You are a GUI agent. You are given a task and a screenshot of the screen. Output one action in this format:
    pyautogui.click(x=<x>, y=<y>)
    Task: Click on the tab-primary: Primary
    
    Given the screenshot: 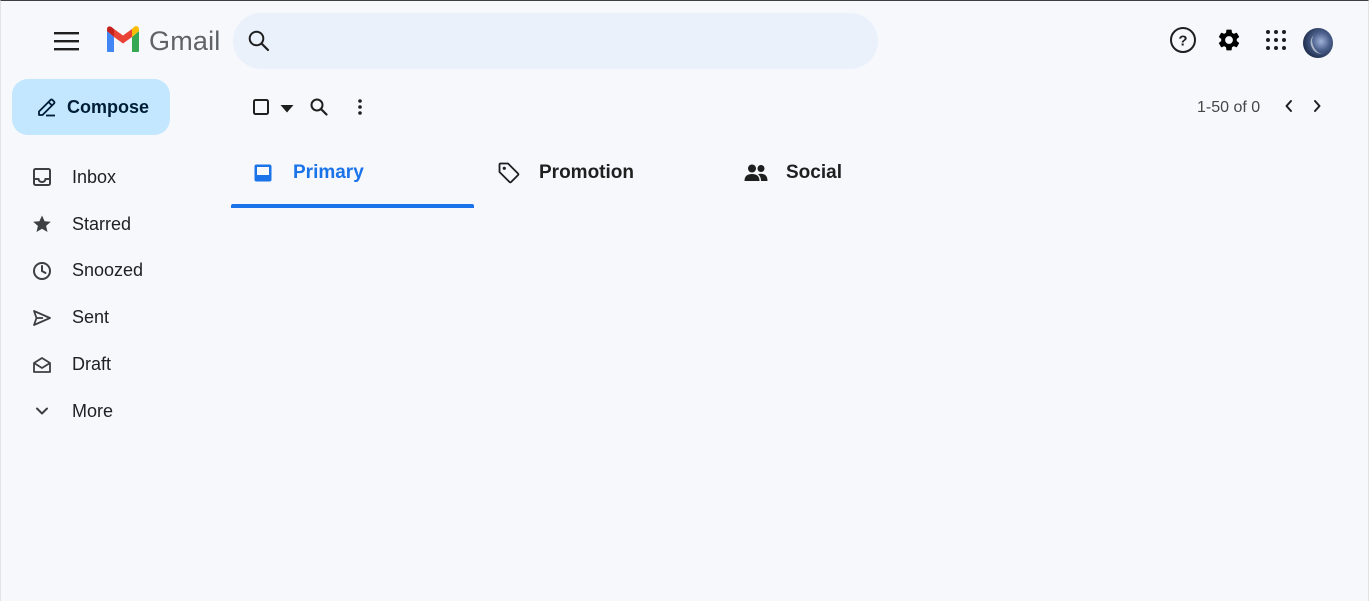 What is the action you would take?
    pyautogui.click(x=352, y=173)
    